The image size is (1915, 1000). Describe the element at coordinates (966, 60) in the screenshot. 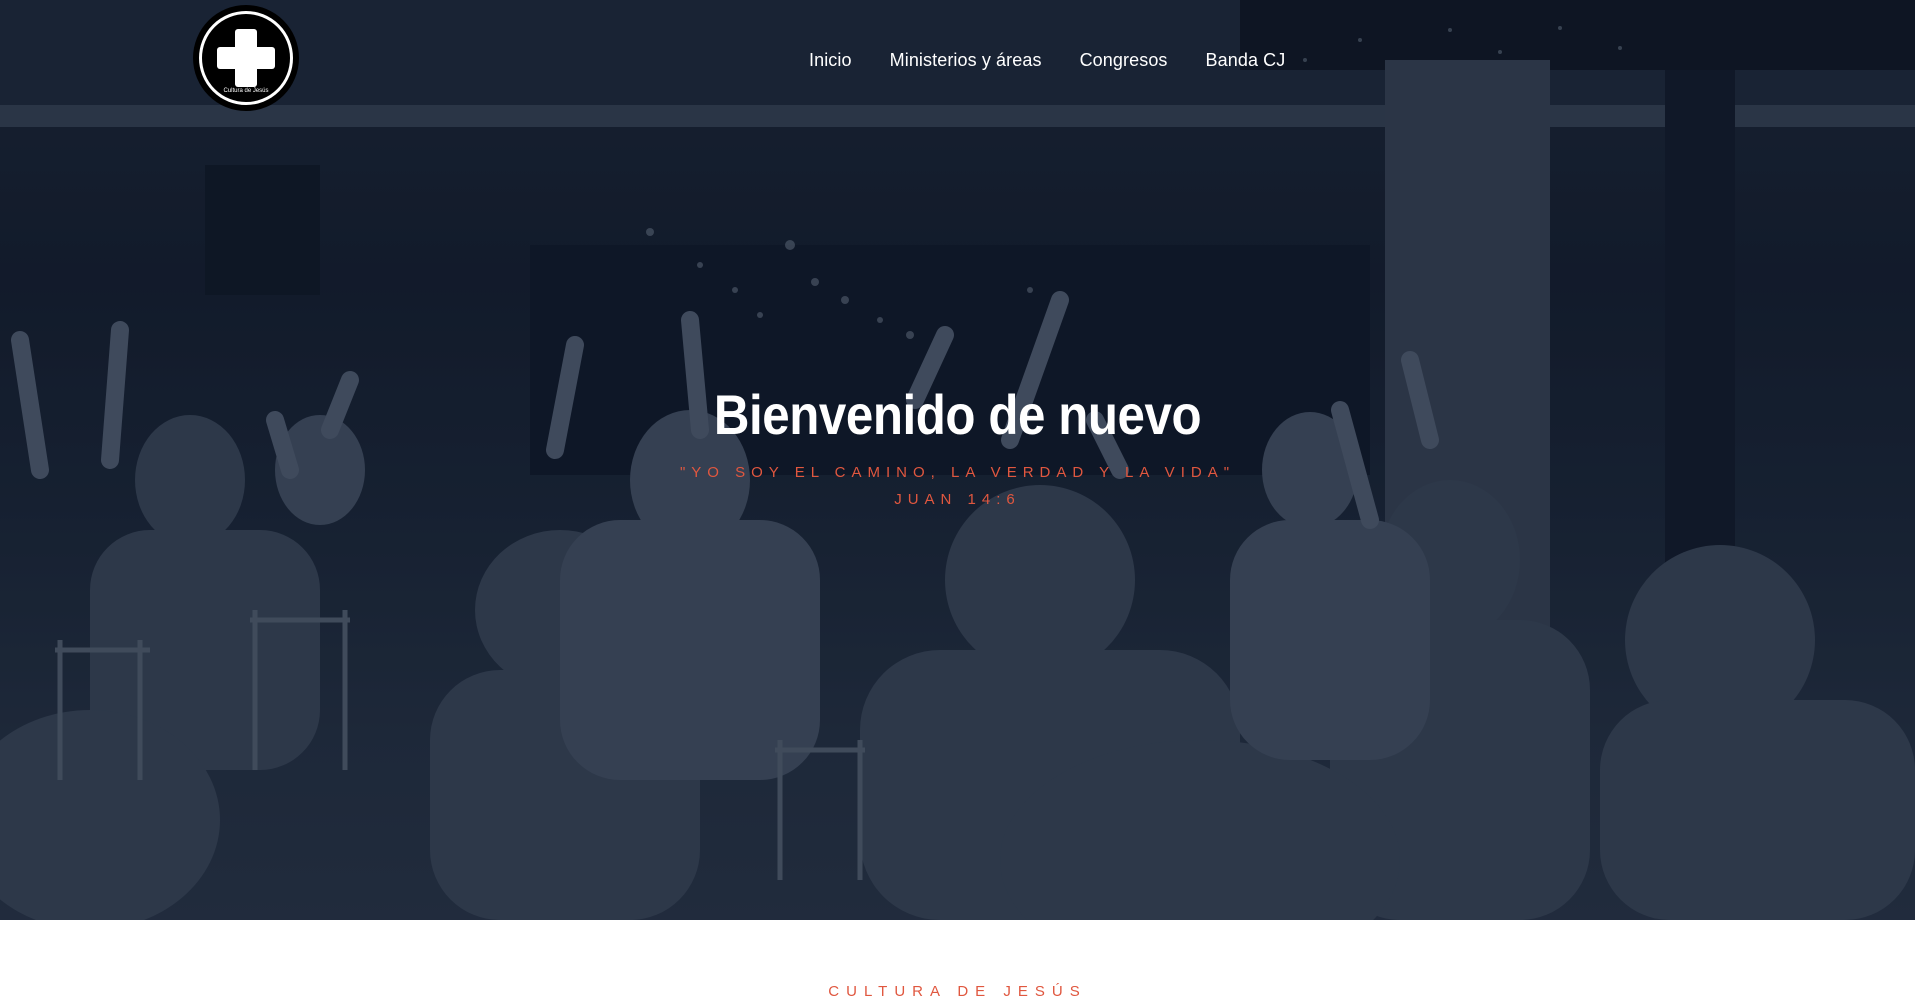

I see `nav-item-ministerios: Ministerios y áreas` at that location.